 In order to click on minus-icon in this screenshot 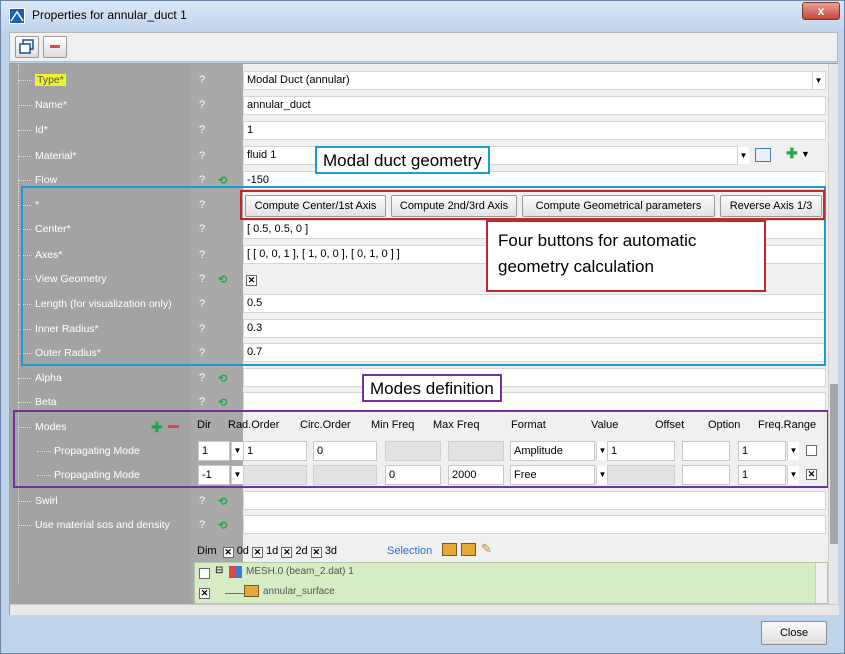, I will do `click(55, 46)`.